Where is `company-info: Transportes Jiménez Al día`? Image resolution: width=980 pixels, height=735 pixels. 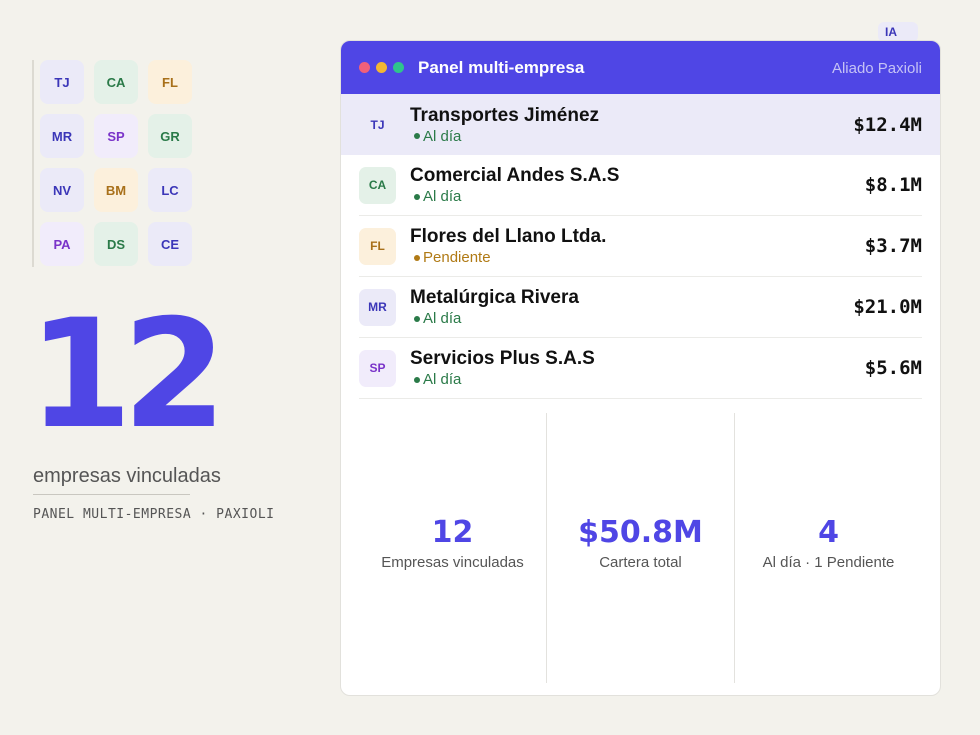
company-info: Transportes Jiménez Al día is located at coordinates (504, 125).